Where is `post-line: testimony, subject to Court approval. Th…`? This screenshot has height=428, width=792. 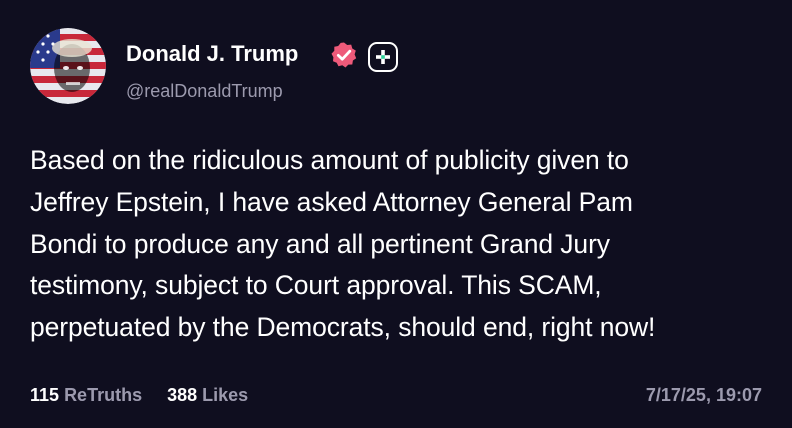 post-line: testimony, subject to Court approval. Th… is located at coordinates (316, 285).